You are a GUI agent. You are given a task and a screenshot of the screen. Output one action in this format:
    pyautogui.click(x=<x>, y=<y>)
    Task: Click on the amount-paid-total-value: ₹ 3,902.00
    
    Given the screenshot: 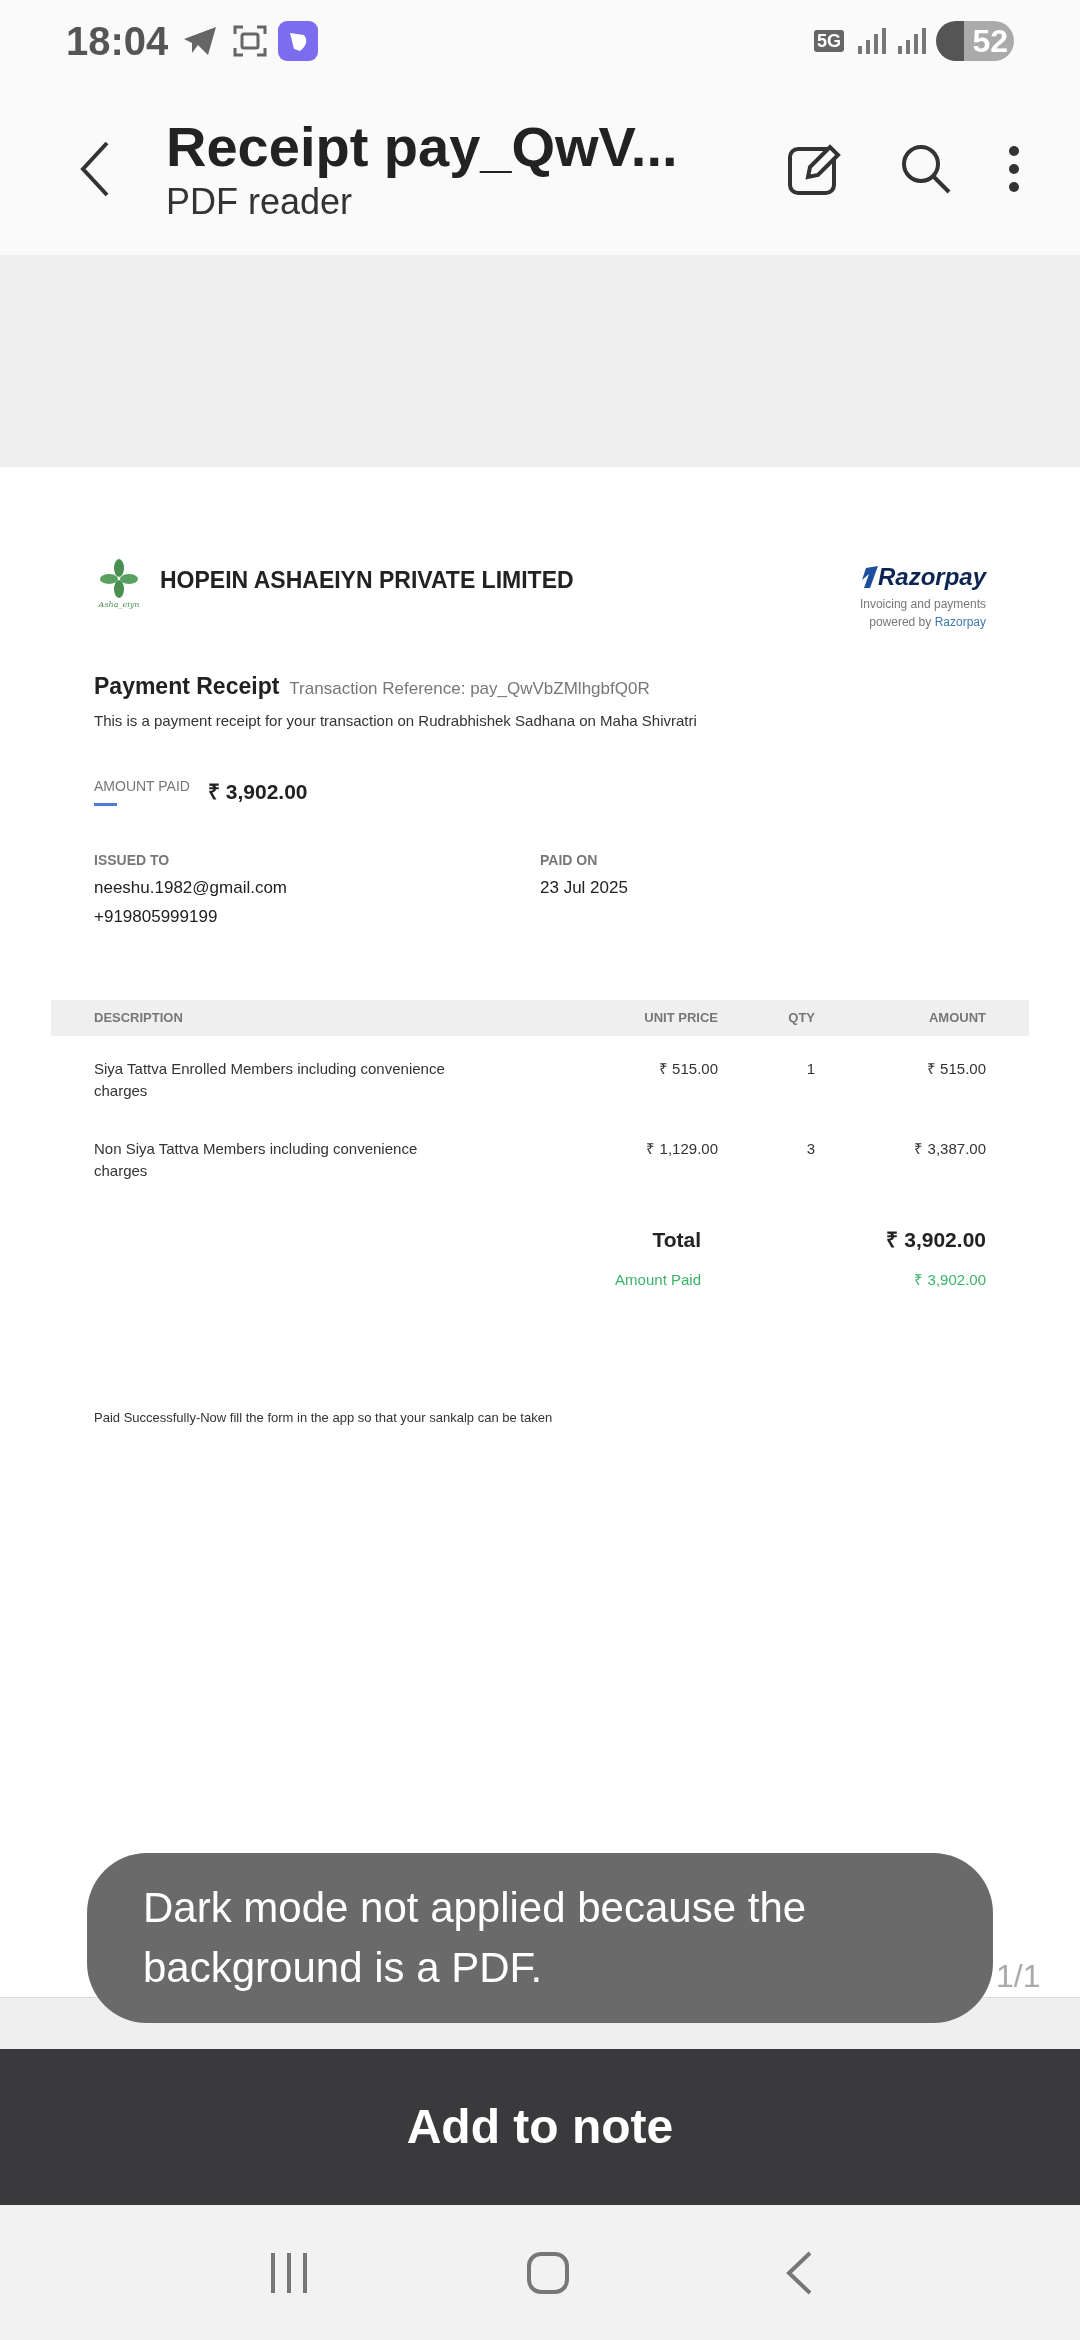 What is the action you would take?
    pyautogui.click(x=949, y=1280)
    